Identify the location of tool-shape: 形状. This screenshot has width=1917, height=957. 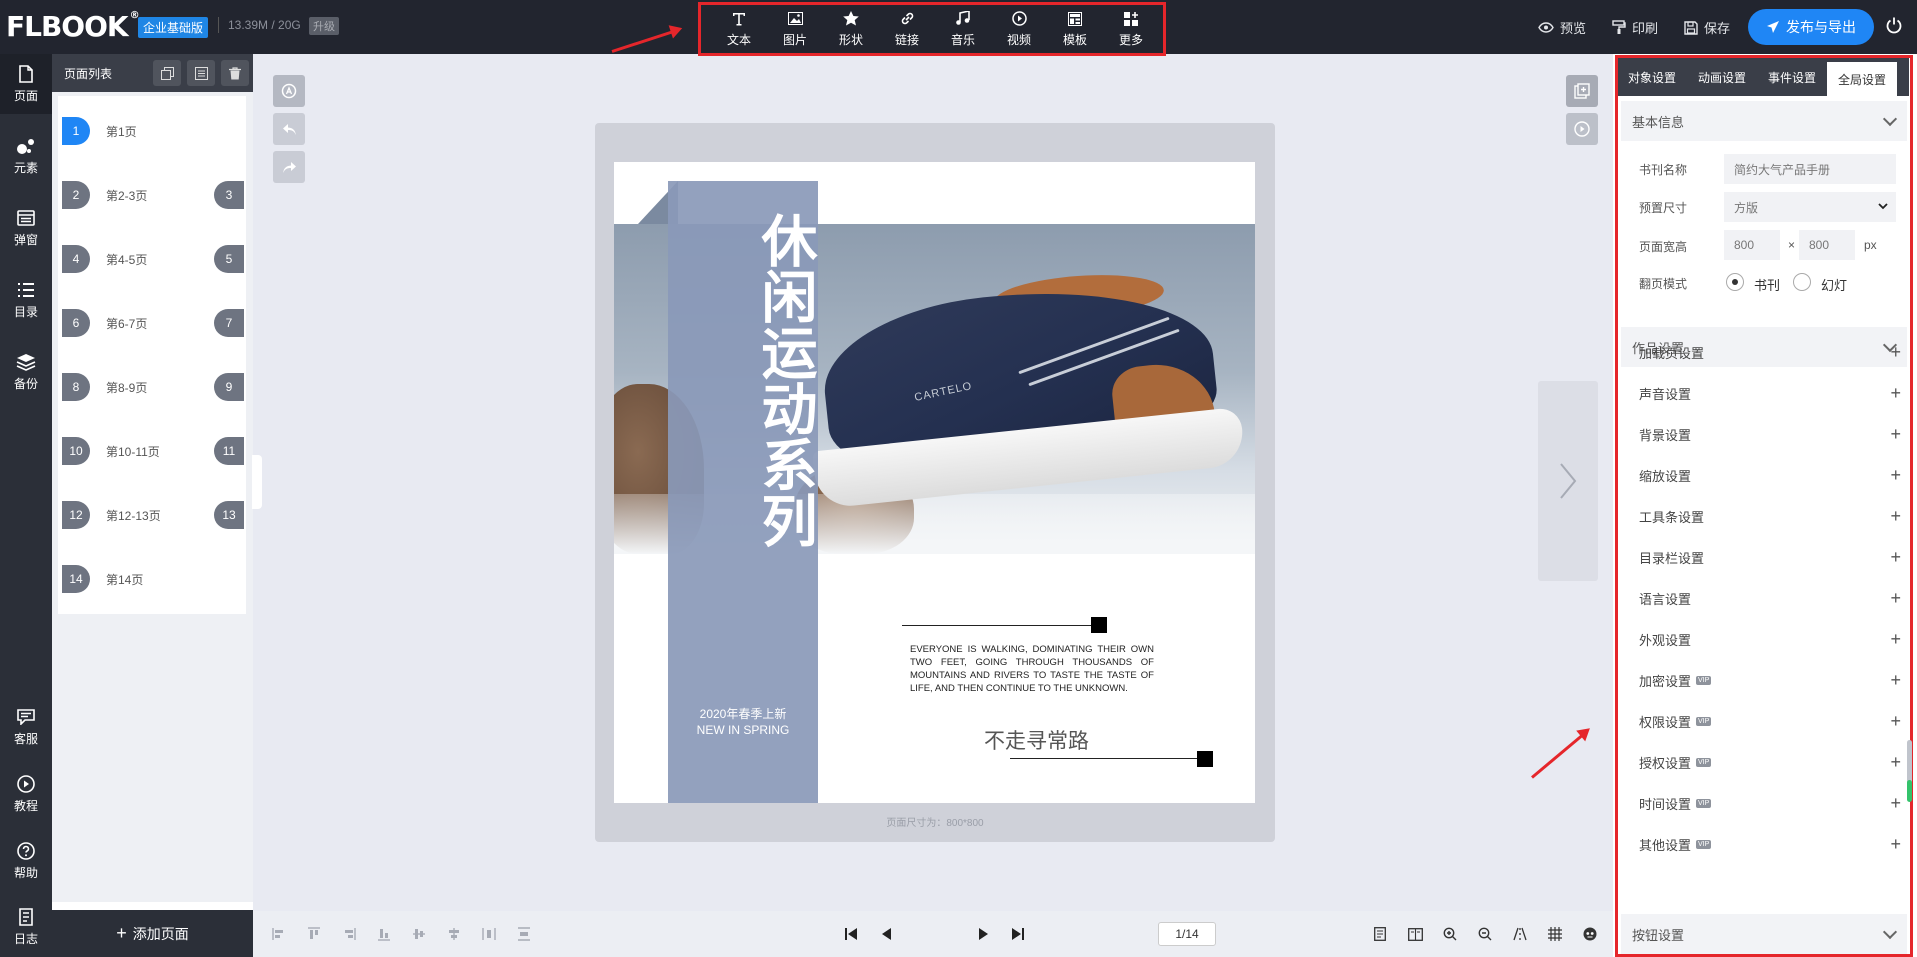
(851, 29).